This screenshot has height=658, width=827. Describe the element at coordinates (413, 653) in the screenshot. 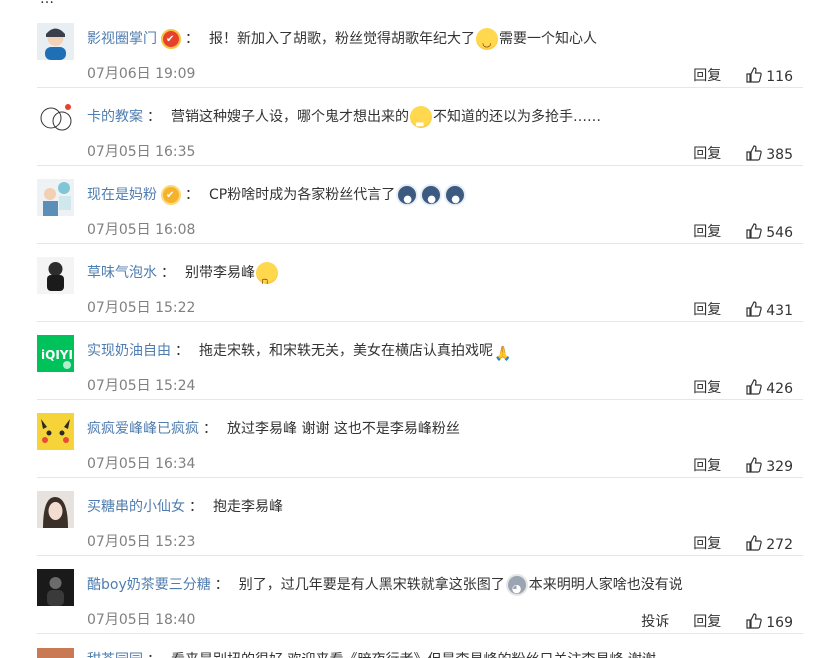

I see `comment-text: 看来是别扭的很好 欢迎来看《暗夜行者》但是李易峰的粉丝只关注李易峰 谢谢` at that location.